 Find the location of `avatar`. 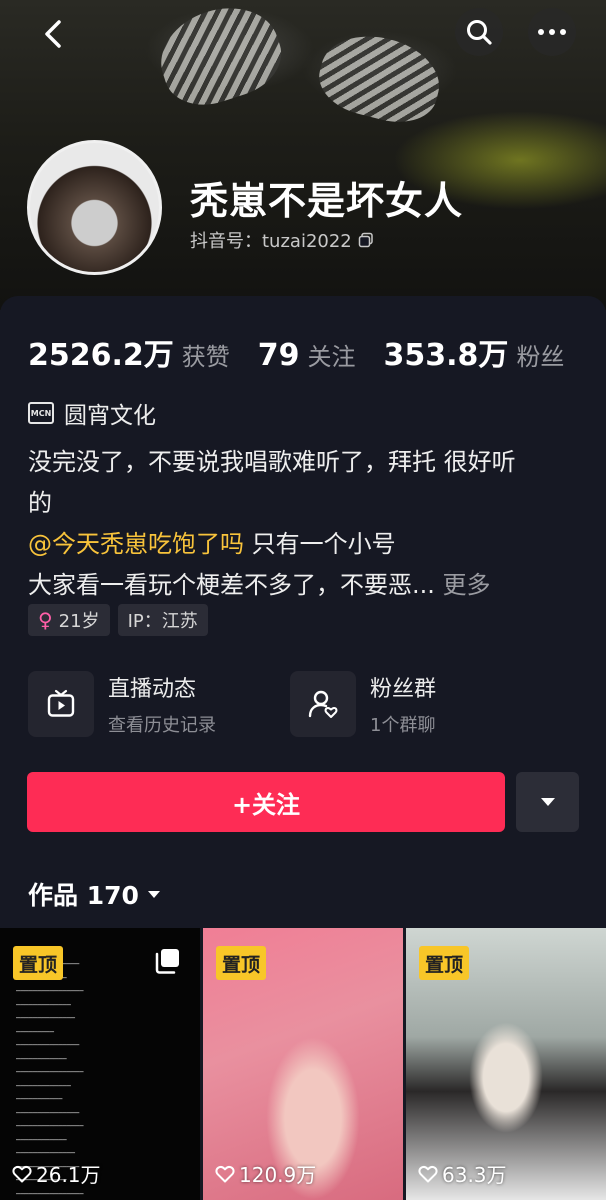

avatar is located at coordinates (94, 207).